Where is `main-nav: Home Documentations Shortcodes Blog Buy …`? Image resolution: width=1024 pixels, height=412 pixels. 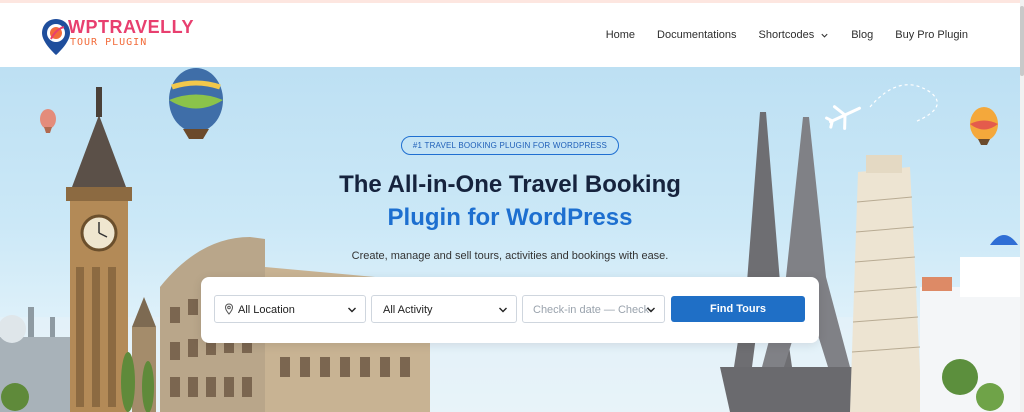
main-nav: Home Documentations Shortcodes Blog Buy … is located at coordinates (776, 35).